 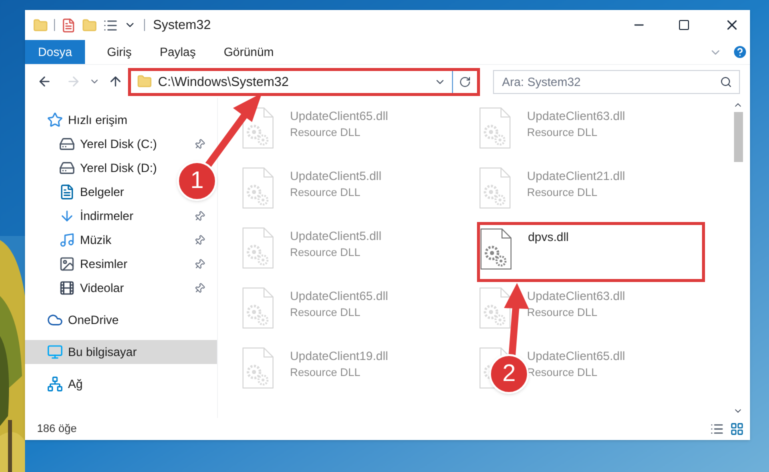 What do you see at coordinates (304, 82) in the screenshot?
I see `address-field: C:\Windows\System32` at bounding box center [304, 82].